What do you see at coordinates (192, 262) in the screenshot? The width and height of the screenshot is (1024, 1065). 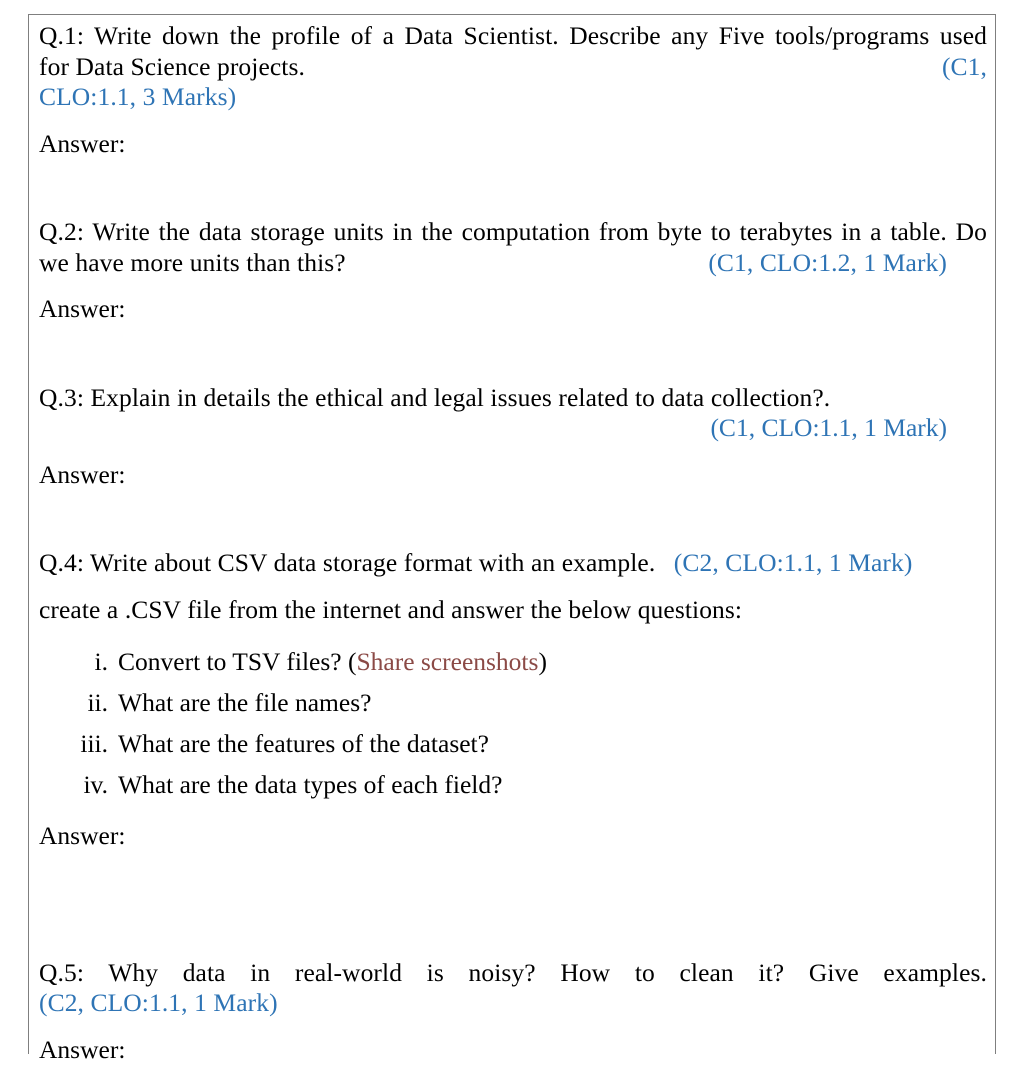 I see `question-q2-line2-text: we have more units than this?` at bounding box center [192, 262].